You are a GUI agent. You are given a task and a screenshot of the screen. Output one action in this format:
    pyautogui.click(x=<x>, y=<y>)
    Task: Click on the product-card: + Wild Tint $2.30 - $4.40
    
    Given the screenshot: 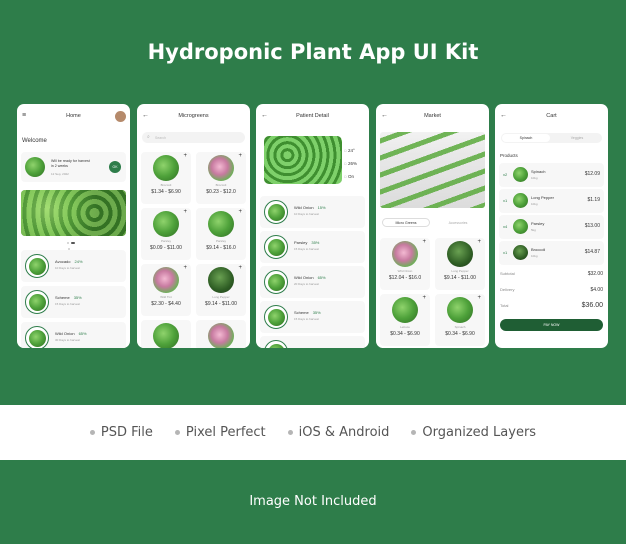 What is the action you would take?
    pyautogui.click(x=166, y=290)
    